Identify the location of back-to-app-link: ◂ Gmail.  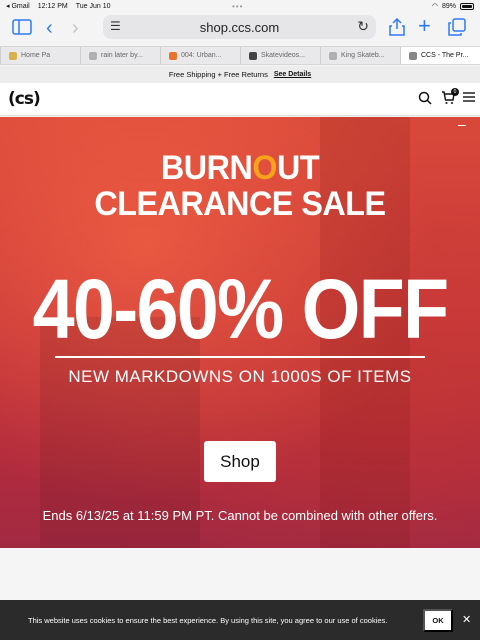
(18, 6).